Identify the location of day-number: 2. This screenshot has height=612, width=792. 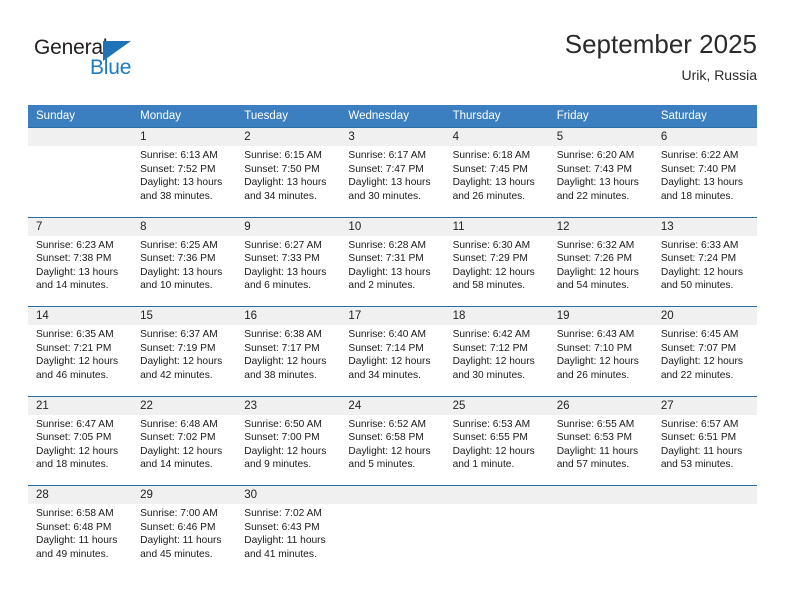
(288, 136).